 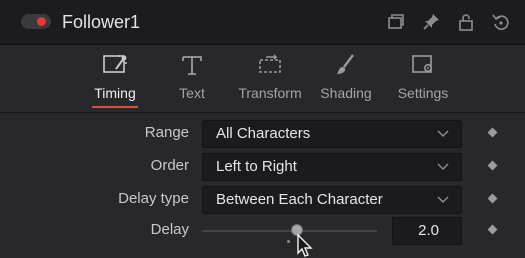 What do you see at coordinates (423, 78) in the screenshot?
I see `tab-settings: Settings` at bounding box center [423, 78].